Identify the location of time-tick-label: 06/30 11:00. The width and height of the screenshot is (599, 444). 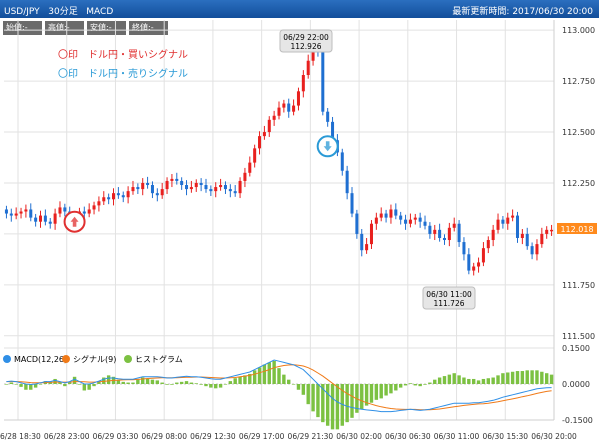
(457, 436).